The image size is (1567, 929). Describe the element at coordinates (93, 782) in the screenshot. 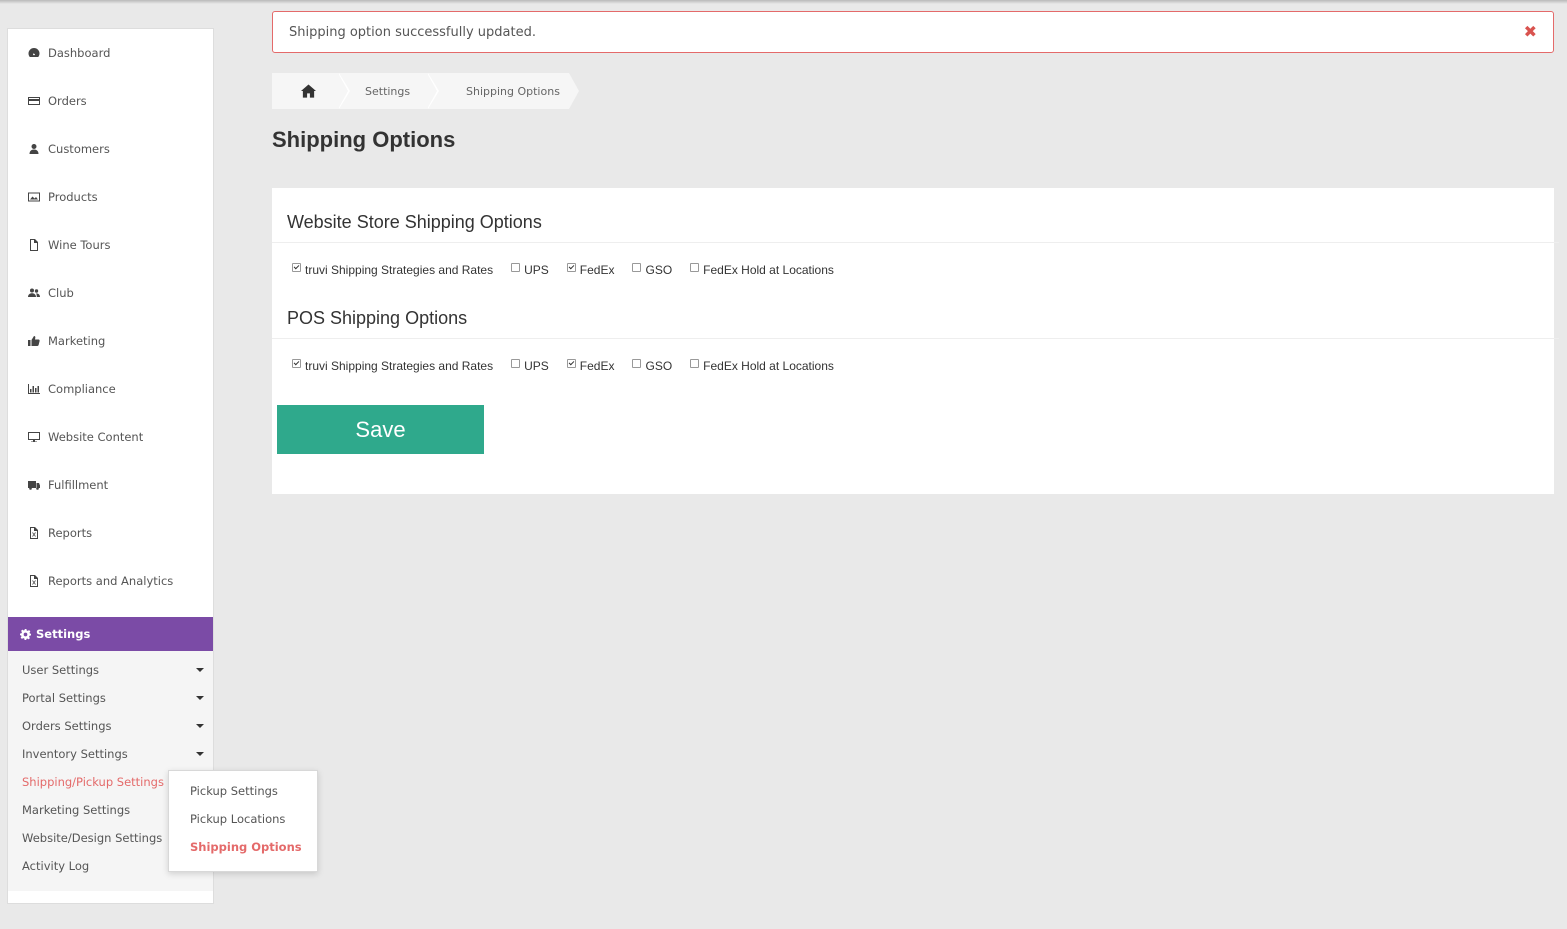

I see `submenu-label: Shipping/Pickup Settings` at that location.